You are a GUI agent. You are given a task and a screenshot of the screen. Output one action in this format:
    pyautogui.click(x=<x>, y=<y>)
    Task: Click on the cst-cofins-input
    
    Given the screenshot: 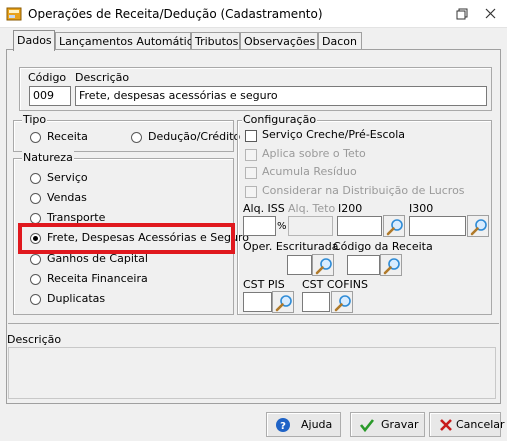 What is the action you would take?
    pyautogui.click(x=316, y=302)
    